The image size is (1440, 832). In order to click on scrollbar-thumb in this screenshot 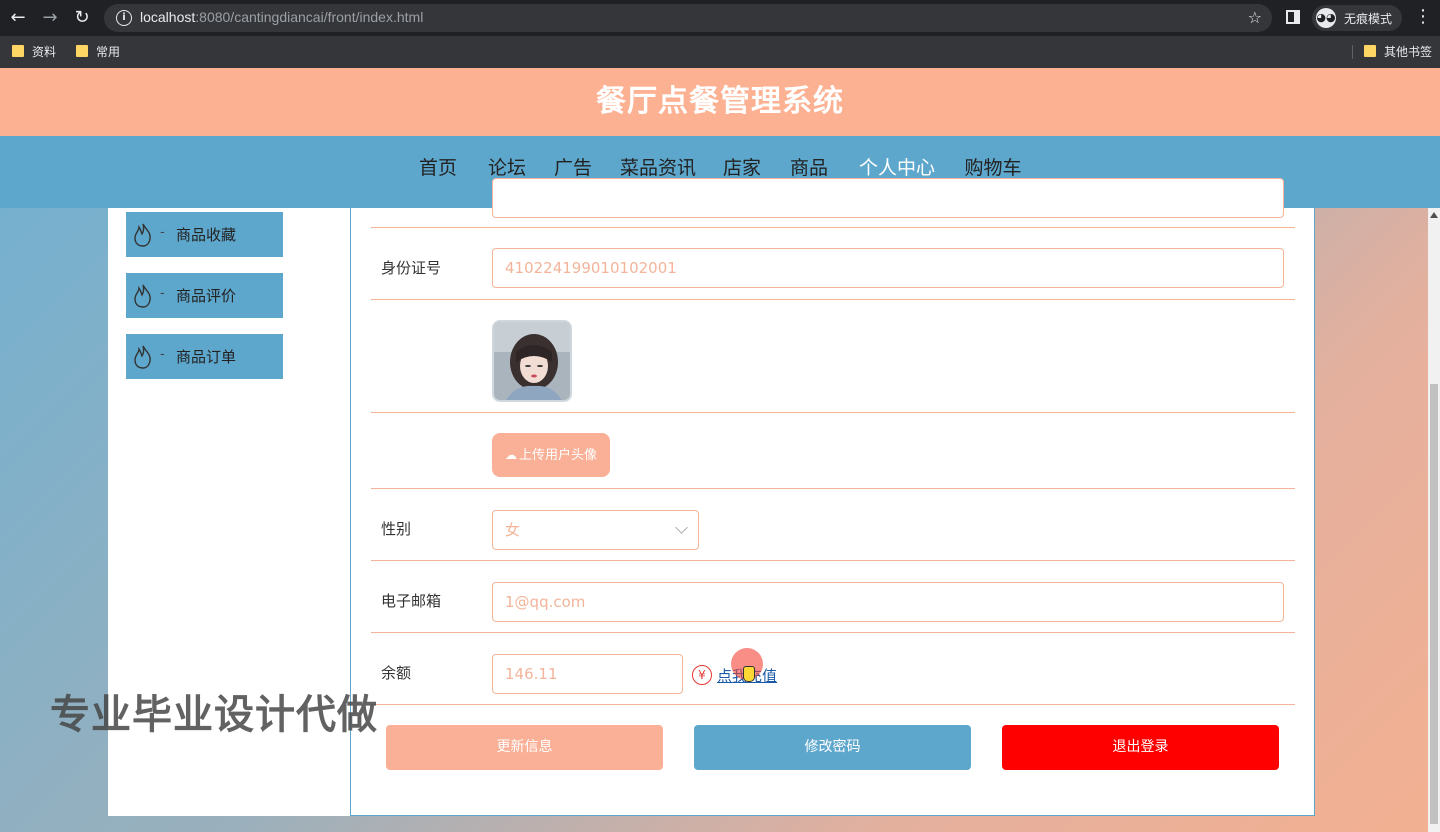, I will do `click(1434, 604)`.